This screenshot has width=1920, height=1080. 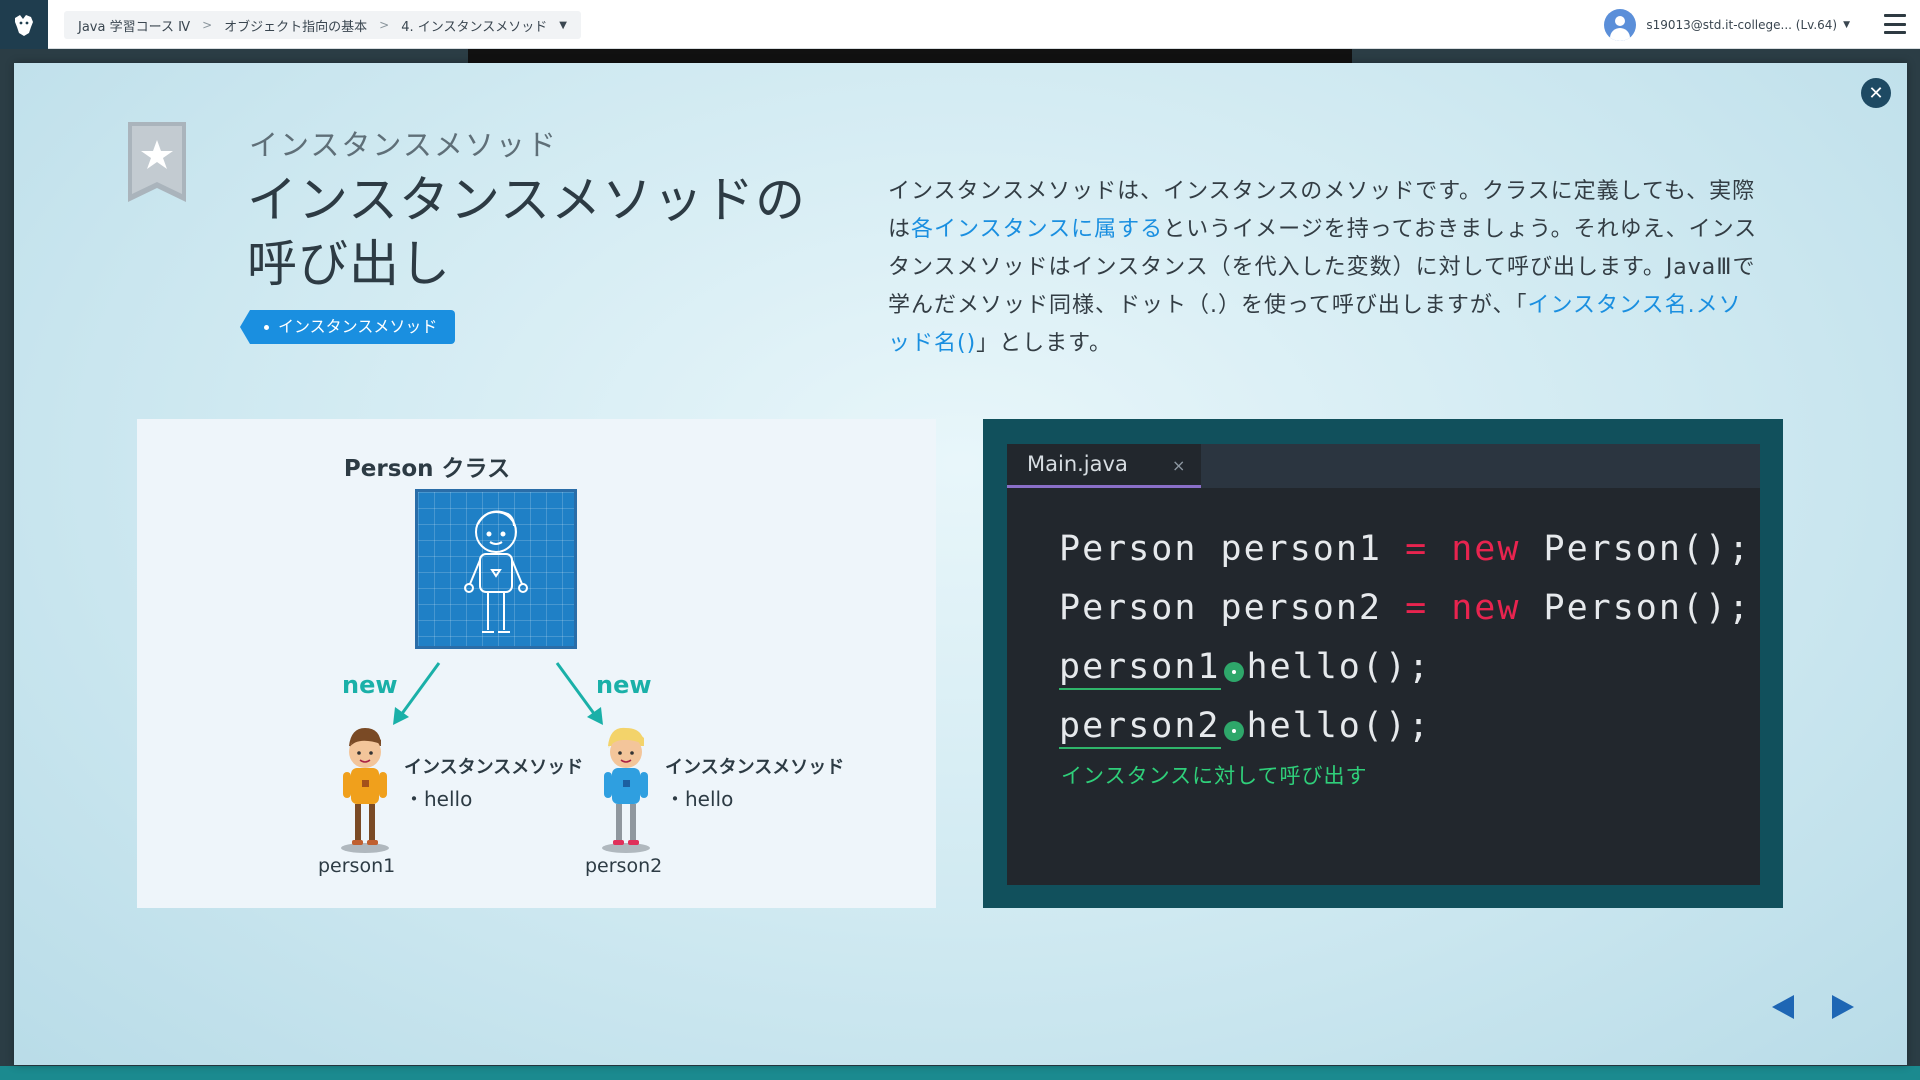 What do you see at coordinates (1037, 229) in the screenshot?
I see `desc-highlight-1: 各インスタンスに属する` at bounding box center [1037, 229].